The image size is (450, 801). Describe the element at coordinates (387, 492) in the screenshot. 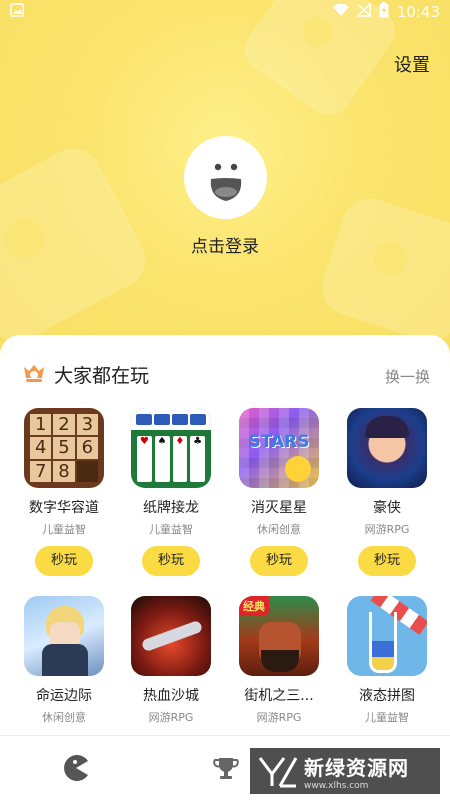

I see `game-item: 豪侠 网游RPG 秒玩` at that location.